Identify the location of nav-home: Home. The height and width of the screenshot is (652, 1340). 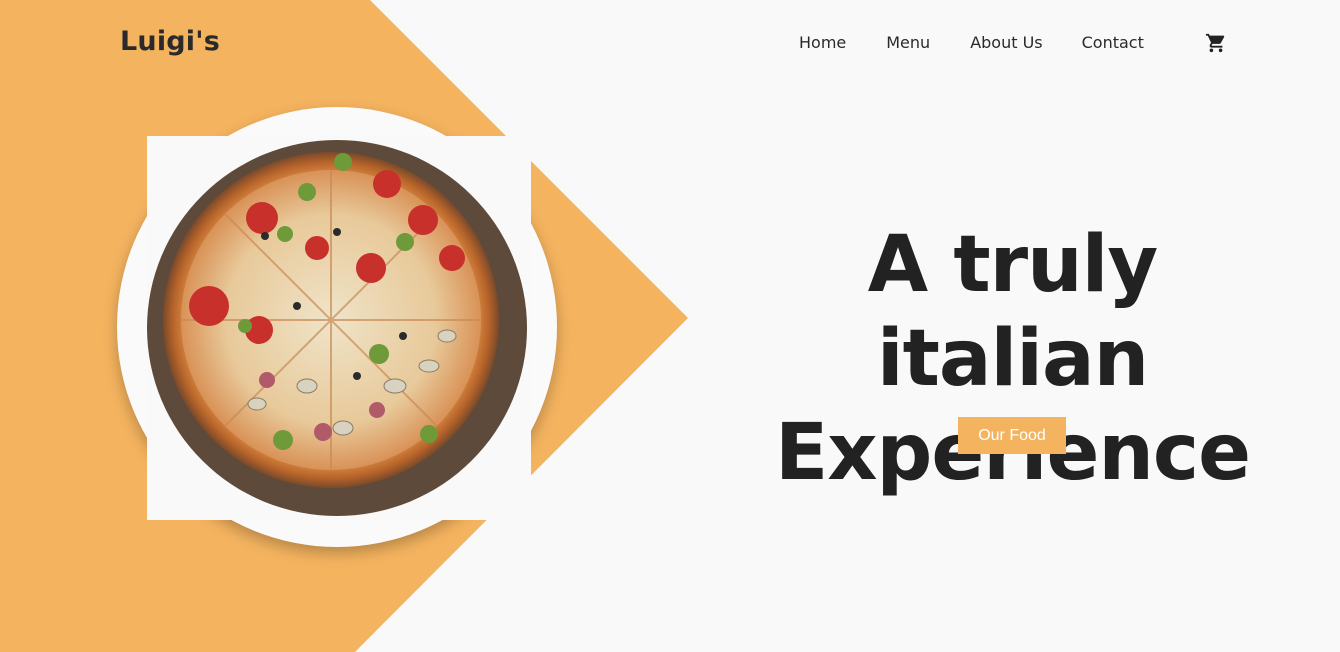
(822, 42).